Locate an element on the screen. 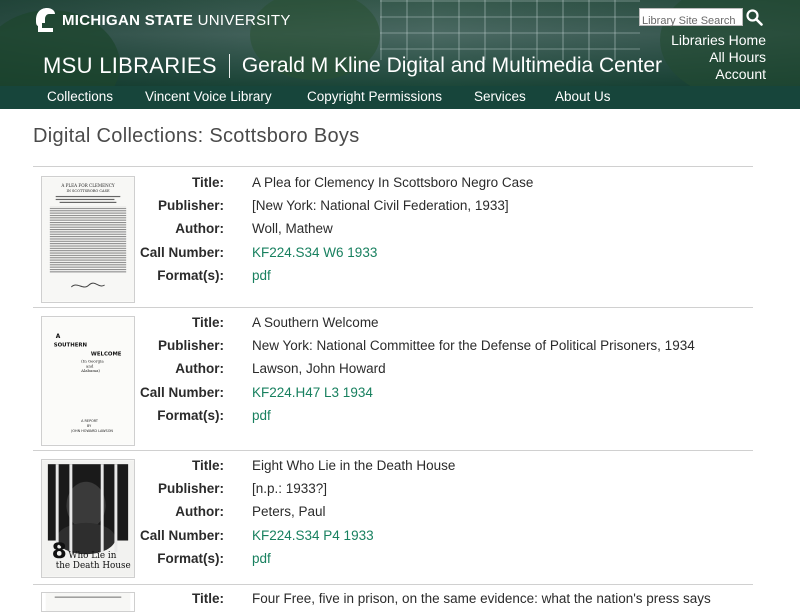 This screenshot has width=800, height=612. msu-logo: MICHIGAN STATE UNIVERSITY is located at coordinates (162, 20).